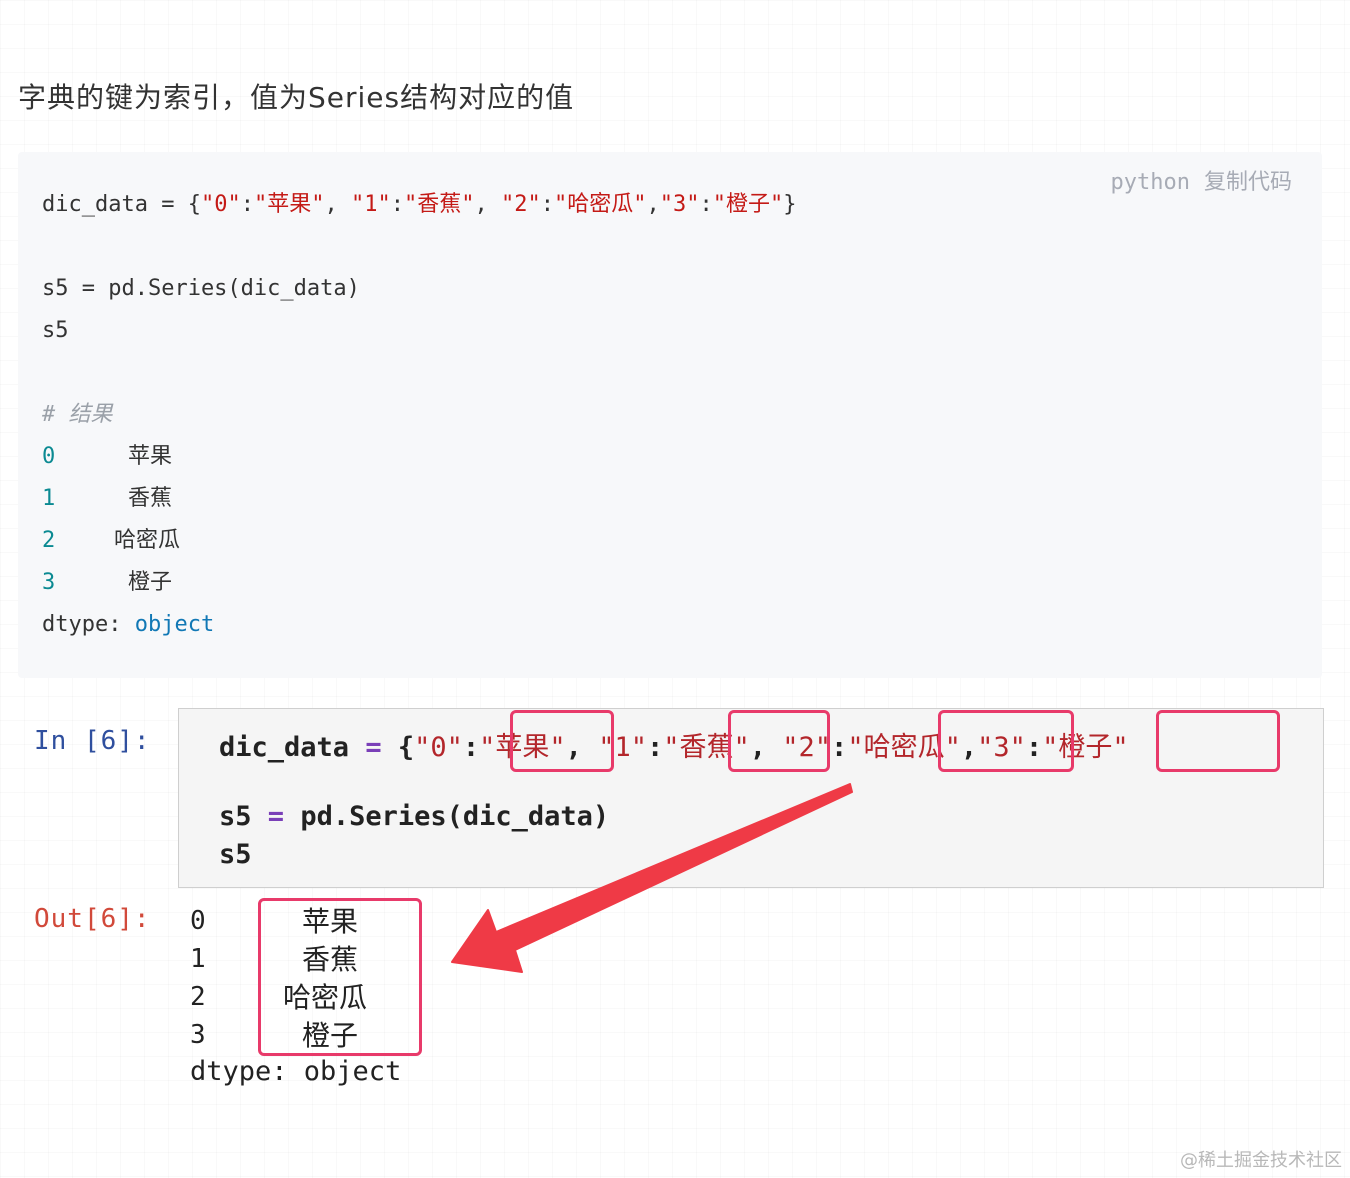 The width and height of the screenshot is (1350, 1178). Describe the element at coordinates (419, 499) in the screenshot. I see `result-row: 1 香蕉` at that location.